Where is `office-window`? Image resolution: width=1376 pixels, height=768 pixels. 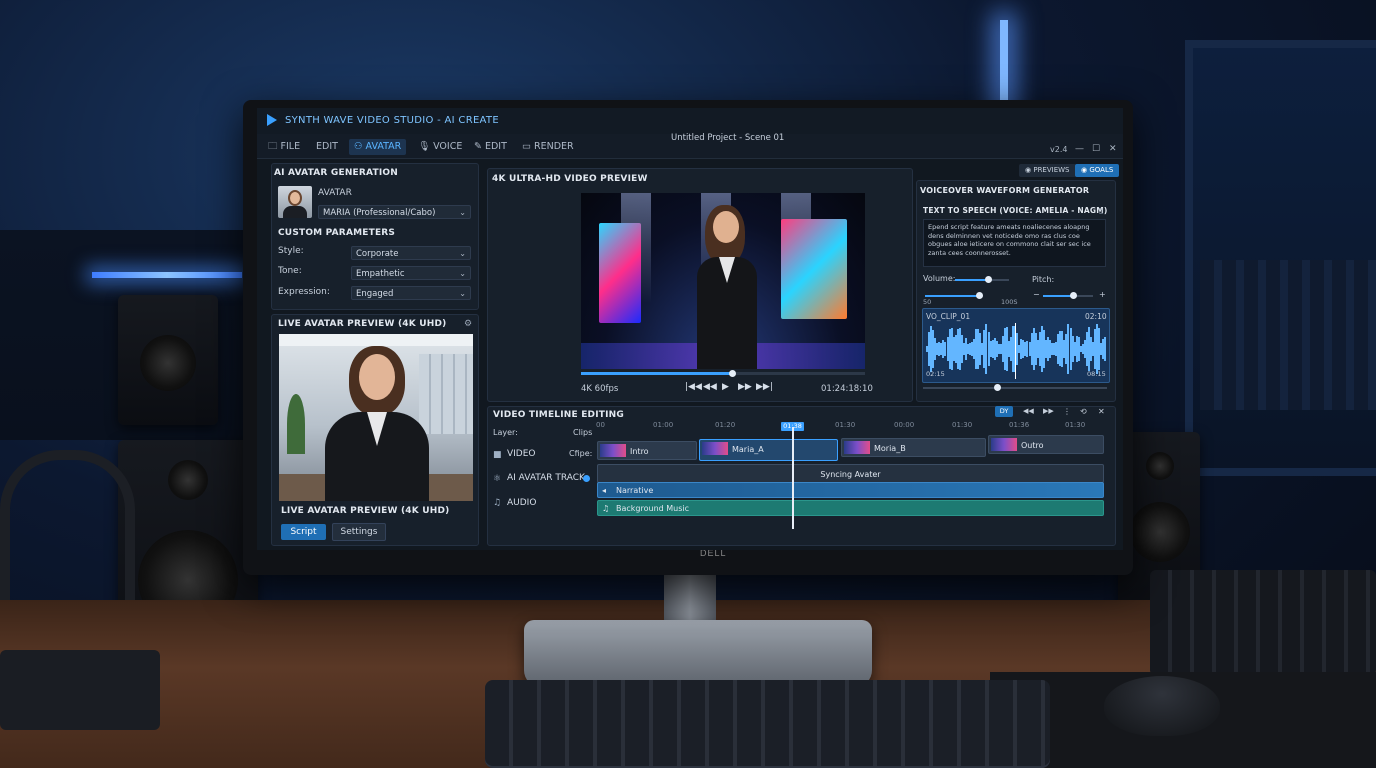
office-window is located at coordinates (446, 394).